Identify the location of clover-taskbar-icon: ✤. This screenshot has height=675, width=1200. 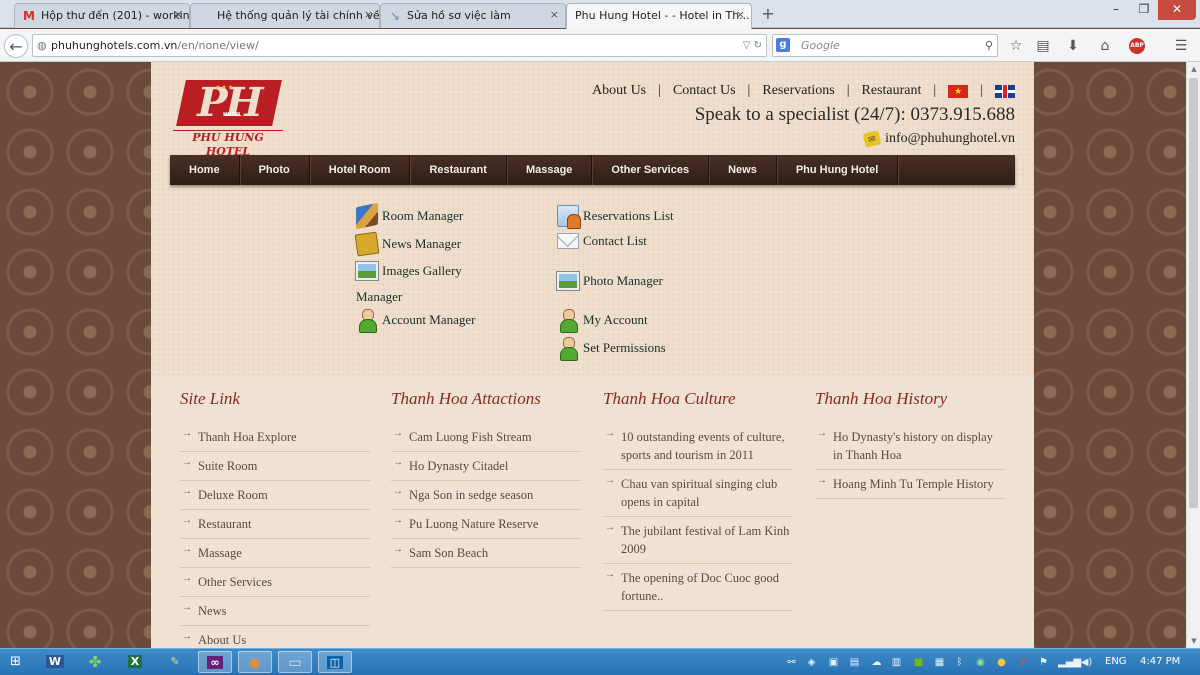
(95, 662).